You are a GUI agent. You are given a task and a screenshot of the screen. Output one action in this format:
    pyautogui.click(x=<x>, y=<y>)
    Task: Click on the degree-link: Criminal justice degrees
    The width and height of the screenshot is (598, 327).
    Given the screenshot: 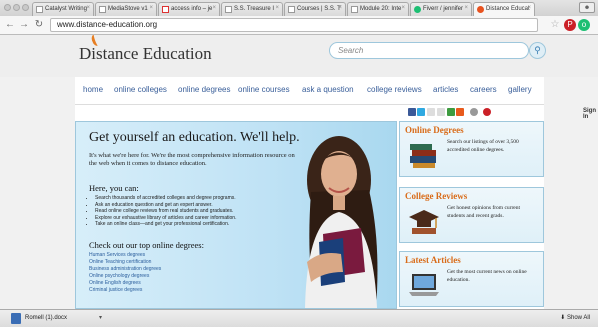 What is the action you would take?
    pyautogui.click(x=125, y=290)
    